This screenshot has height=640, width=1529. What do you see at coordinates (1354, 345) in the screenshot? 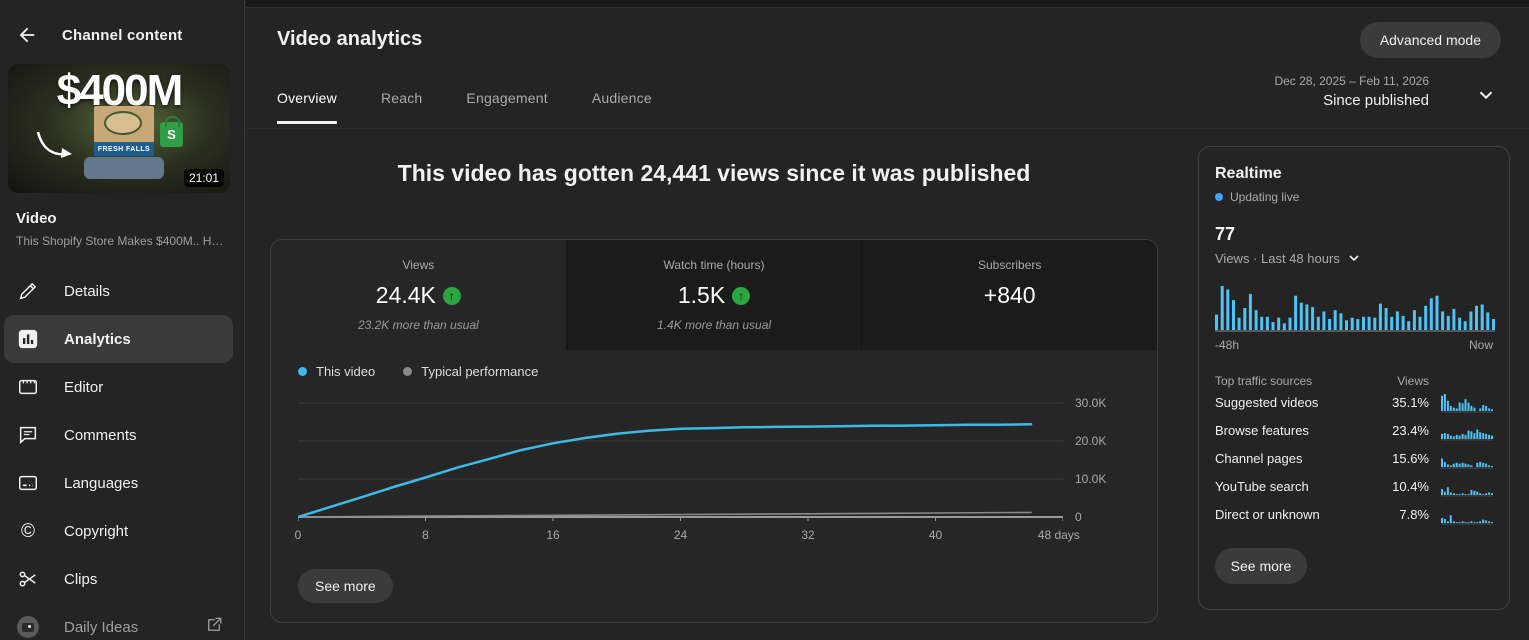
I see `realtime-axis: -48h Now` at bounding box center [1354, 345].